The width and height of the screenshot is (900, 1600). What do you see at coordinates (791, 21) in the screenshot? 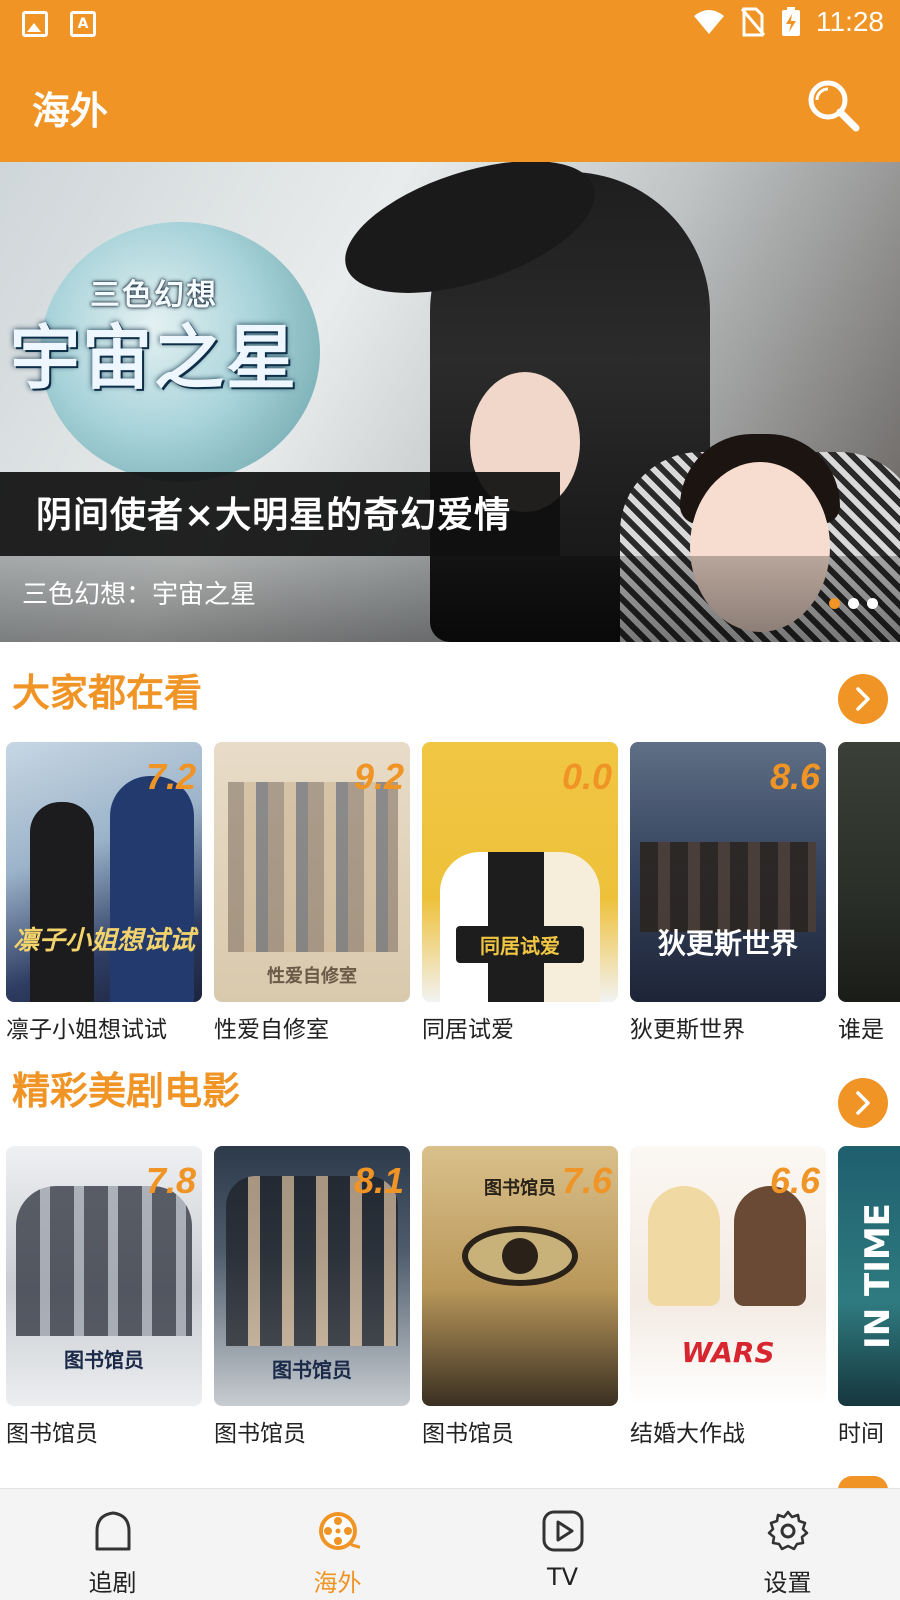
I see `battery-charging-icon` at bounding box center [791, 21].